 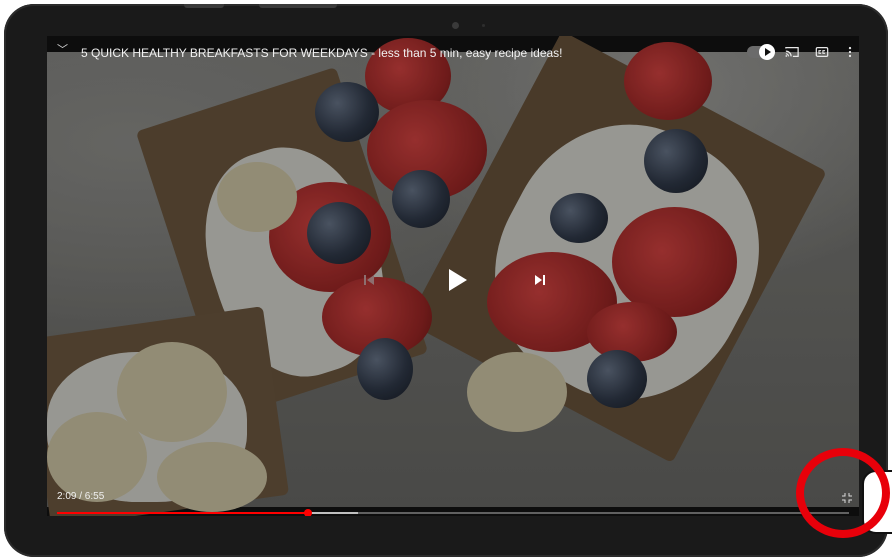 I want to click on play-icon, so click(x=457, y=280).